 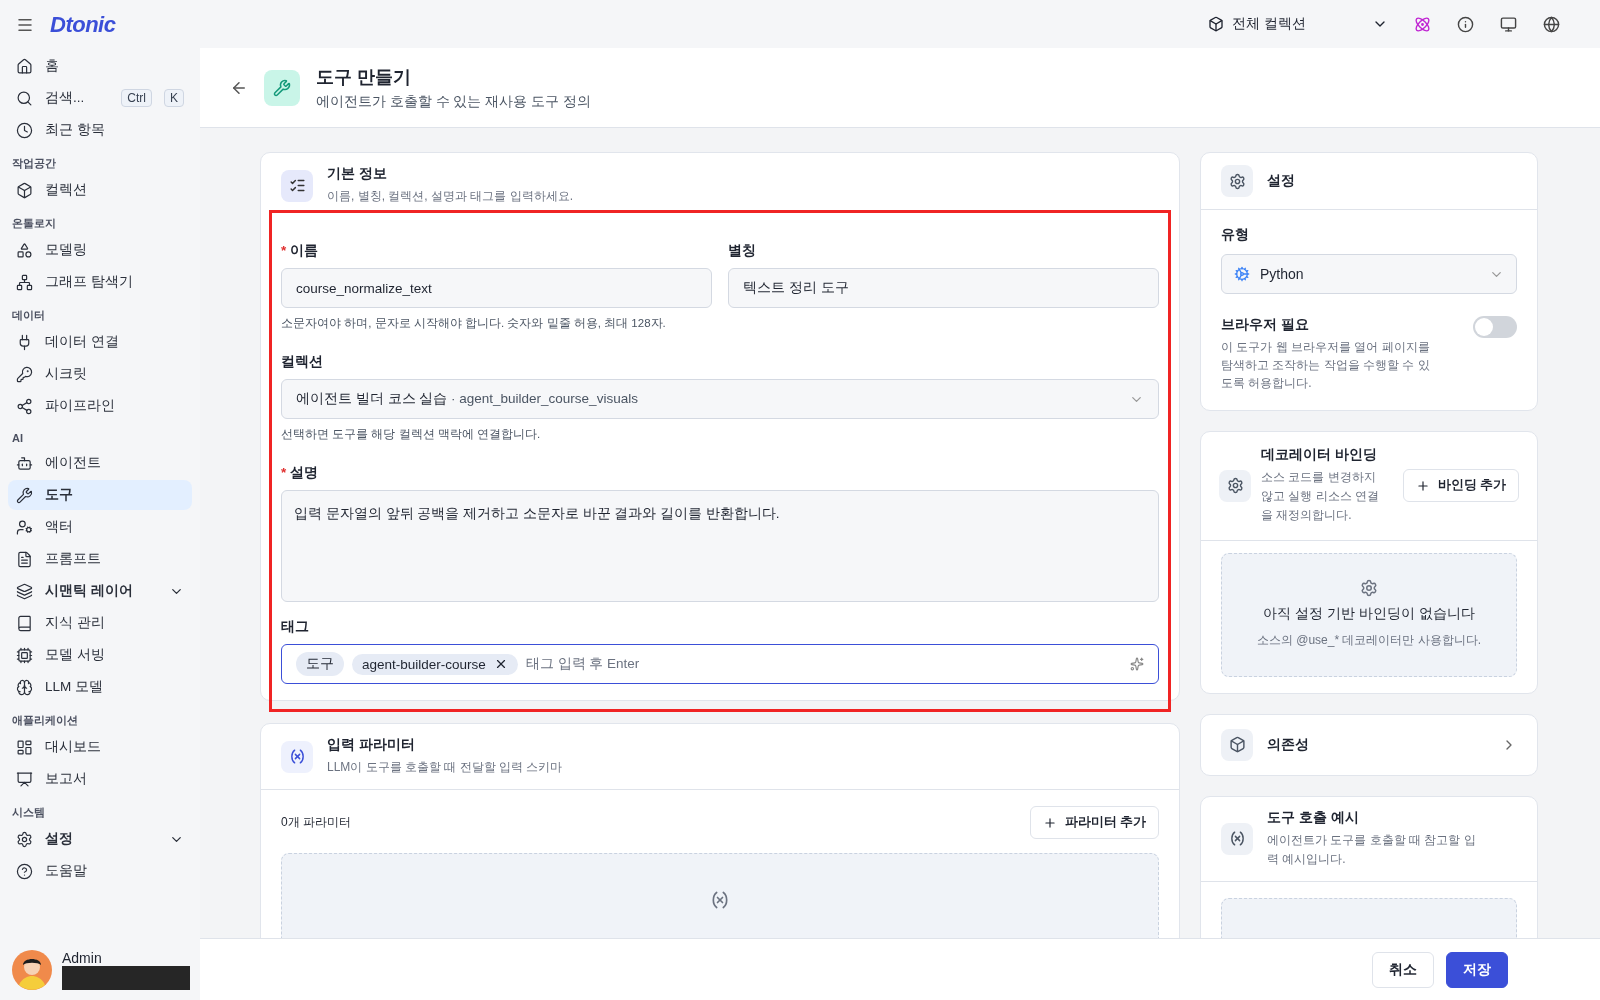 What do you see at coordinates (316, 823) in the screenshot?
I see `param-count: 0개 파라미터` at bounding box center [316, 823].